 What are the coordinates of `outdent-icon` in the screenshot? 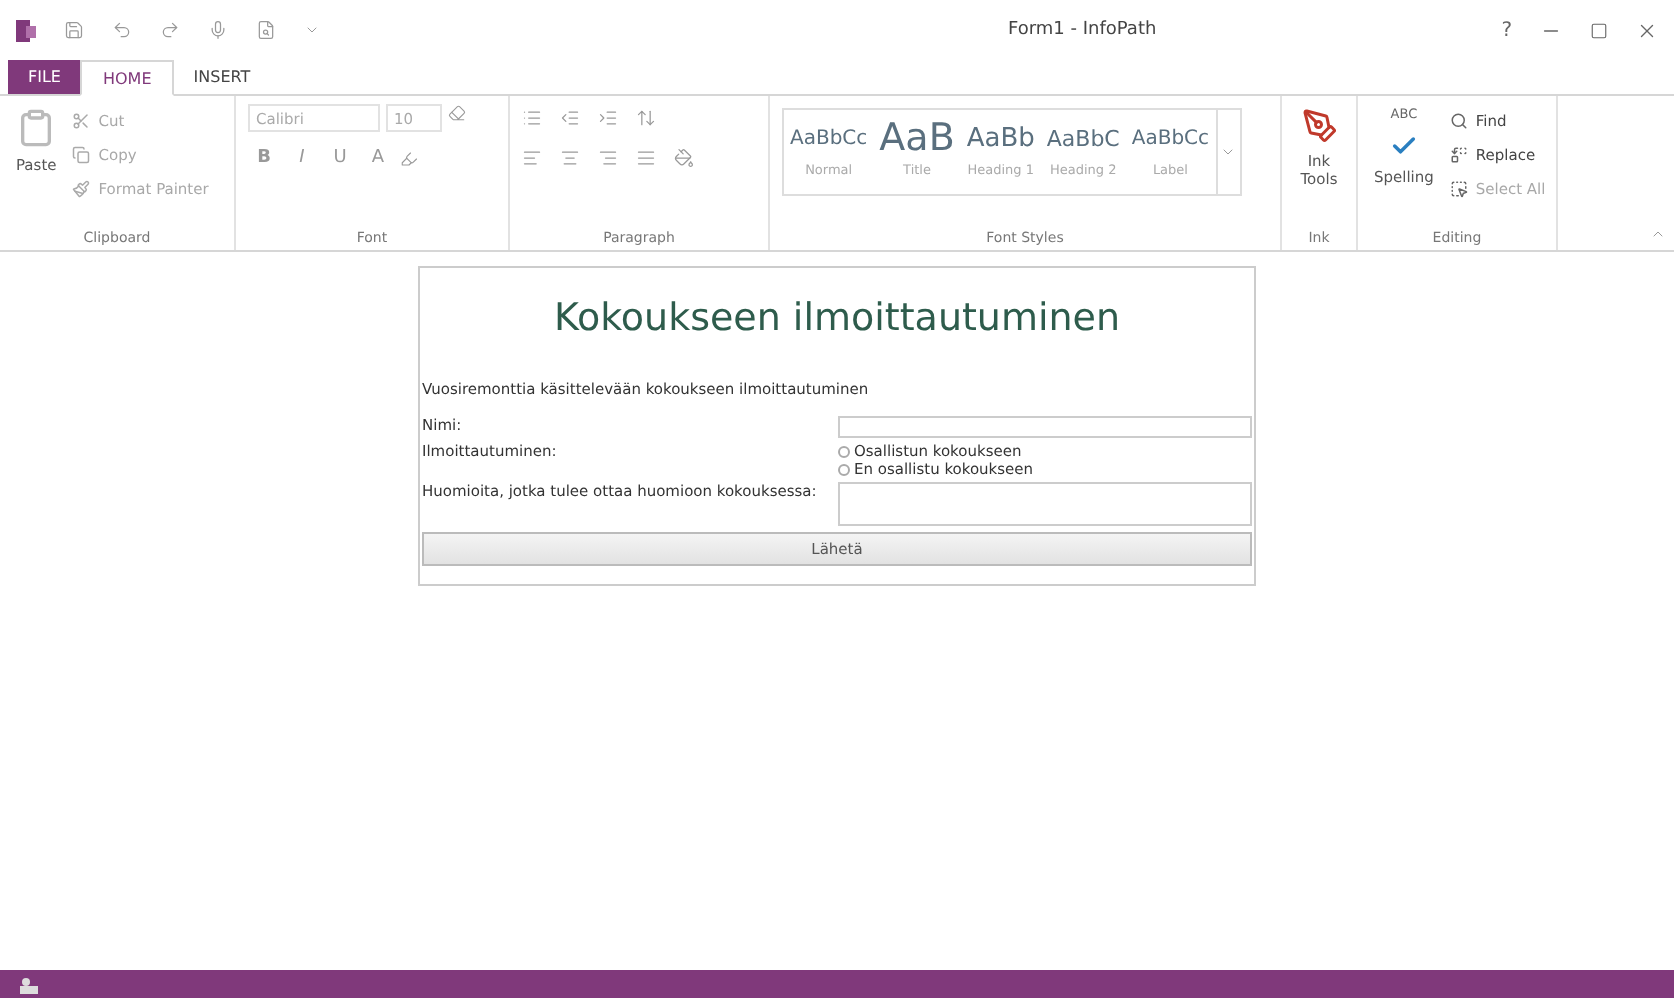 It's located at (570, 118).